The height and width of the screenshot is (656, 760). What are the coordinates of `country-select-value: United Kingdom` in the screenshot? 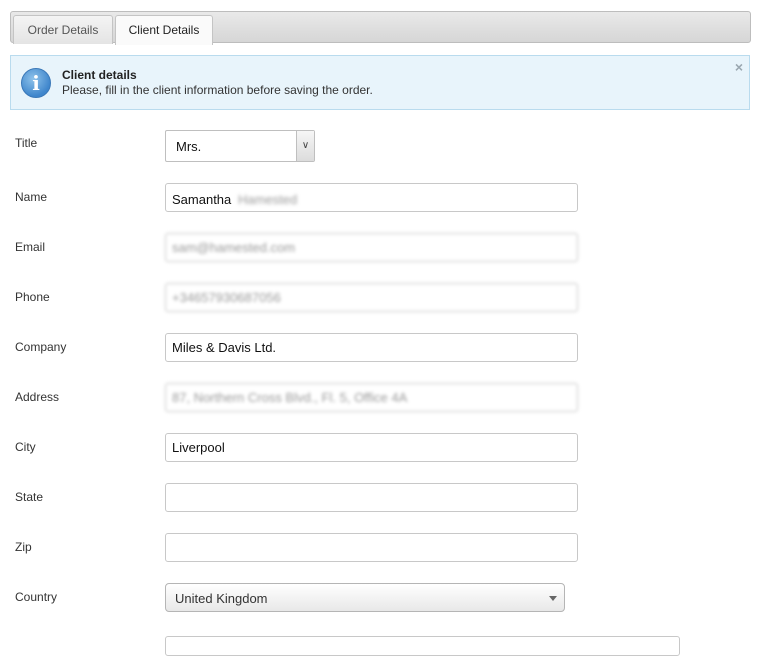 It's located at (221, 598).